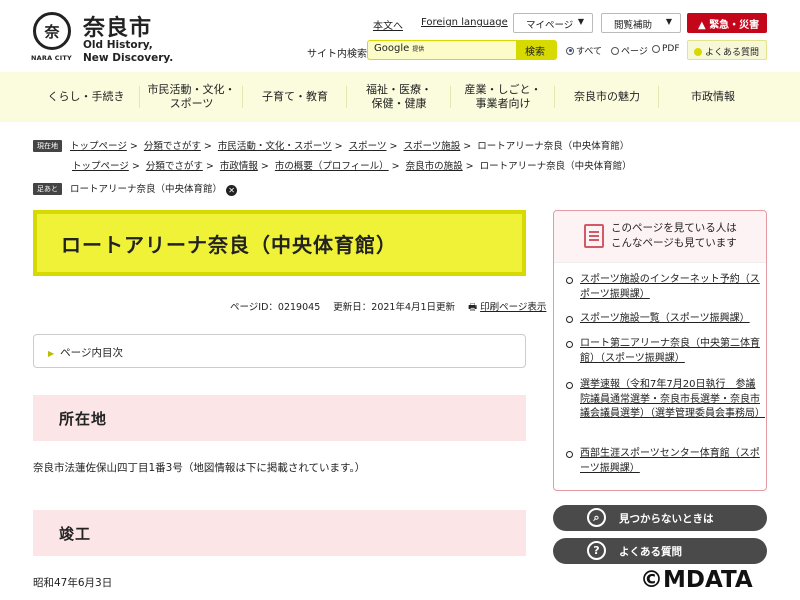 This screenshot has width=800, height=600. I want to click on list-item: ロート第二アリーナ奈良（中央第二体育館）（スポーツ振興課）, so click(664, 351).